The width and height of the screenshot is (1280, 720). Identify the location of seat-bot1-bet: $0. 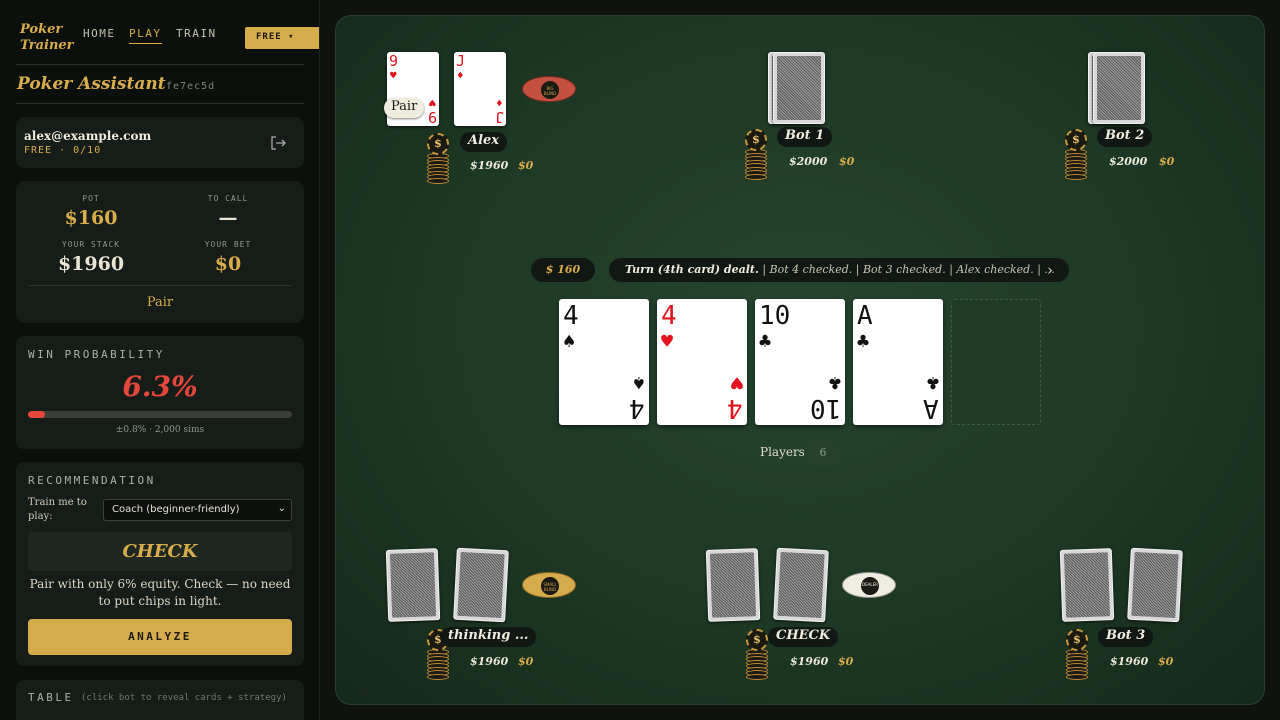
(847, 161).